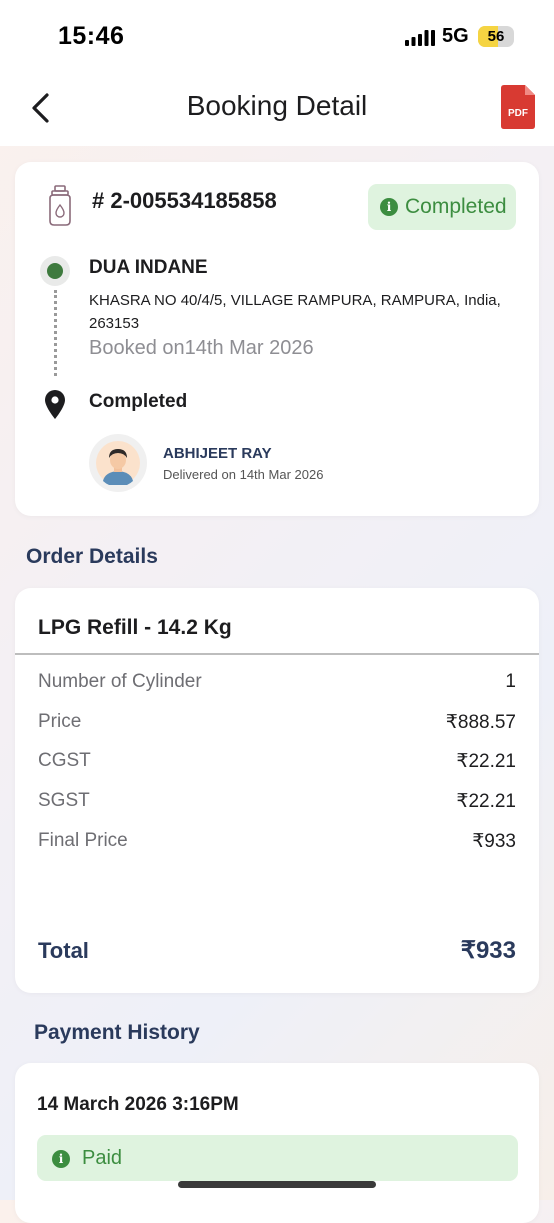  What do you see at coordinates (480, 722) in the screenshot?
I see `row-value-price: ₹888.57` at bounding box center [480, 722].